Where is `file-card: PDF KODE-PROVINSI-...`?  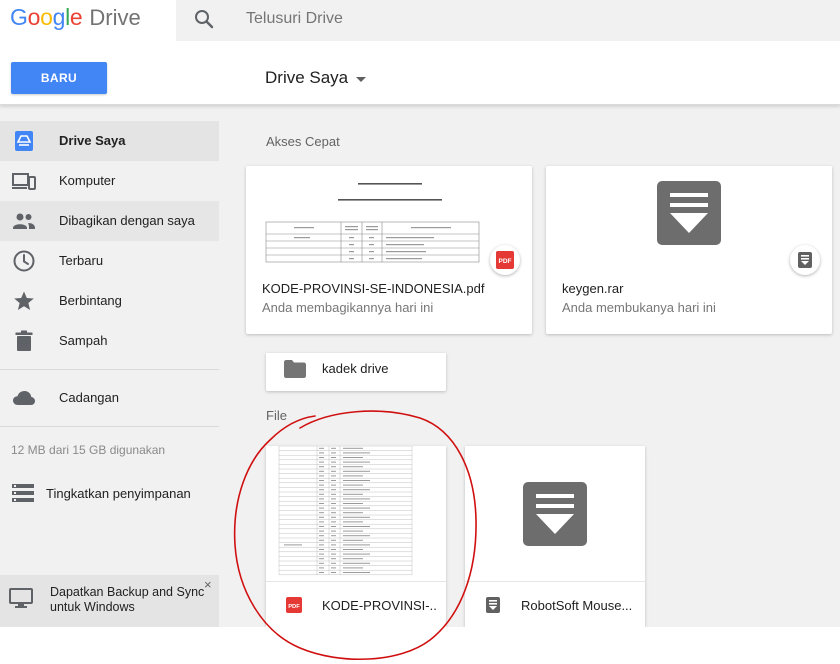
file-card: PDF KODE-PROVINSI-... is located at coordinates (356, 536).